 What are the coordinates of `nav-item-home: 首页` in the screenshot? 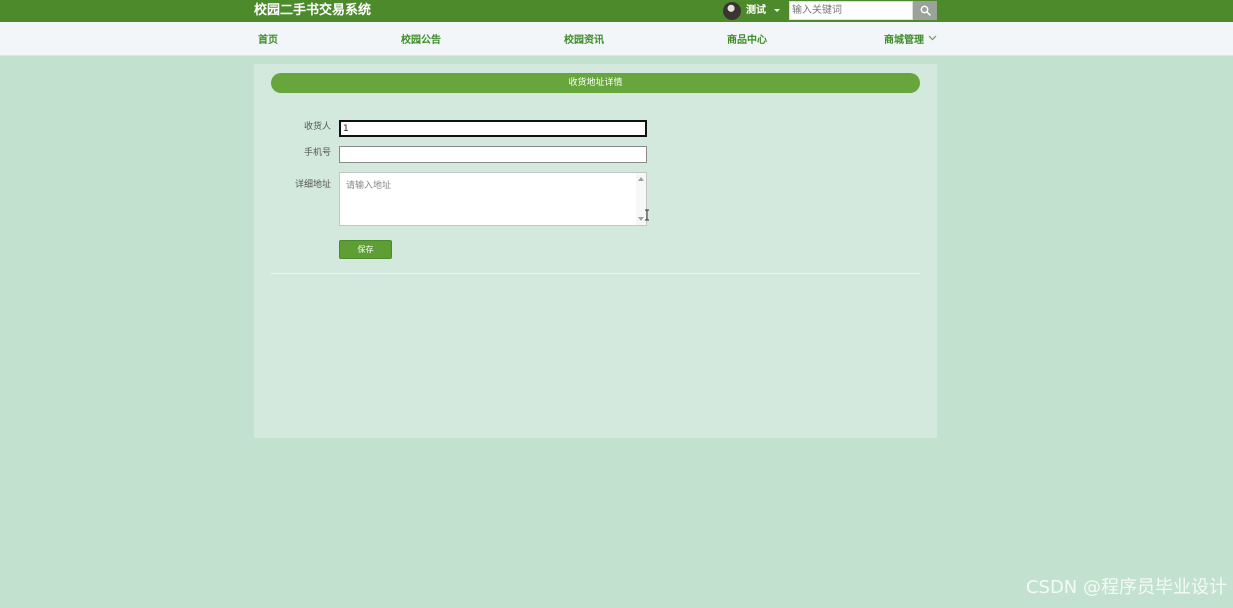 It's located at (268, 41).